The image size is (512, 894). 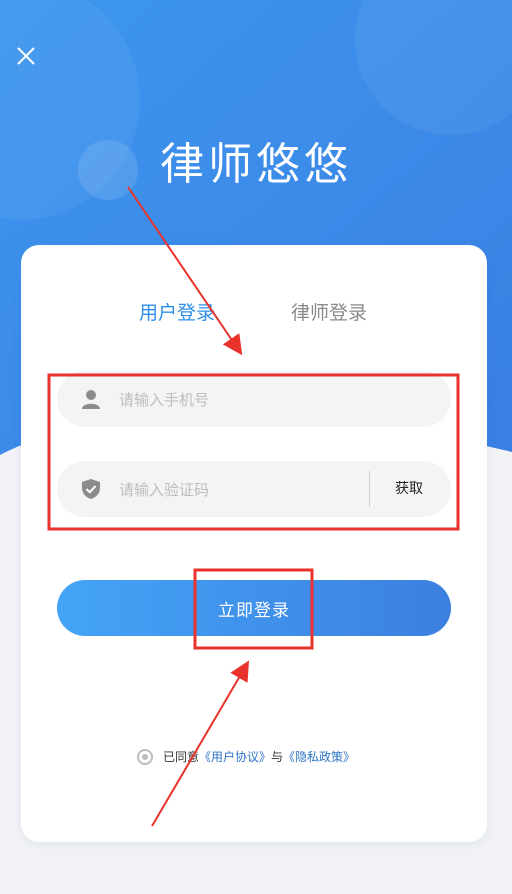 I want to click on close-button, so click(x=26, y=56).